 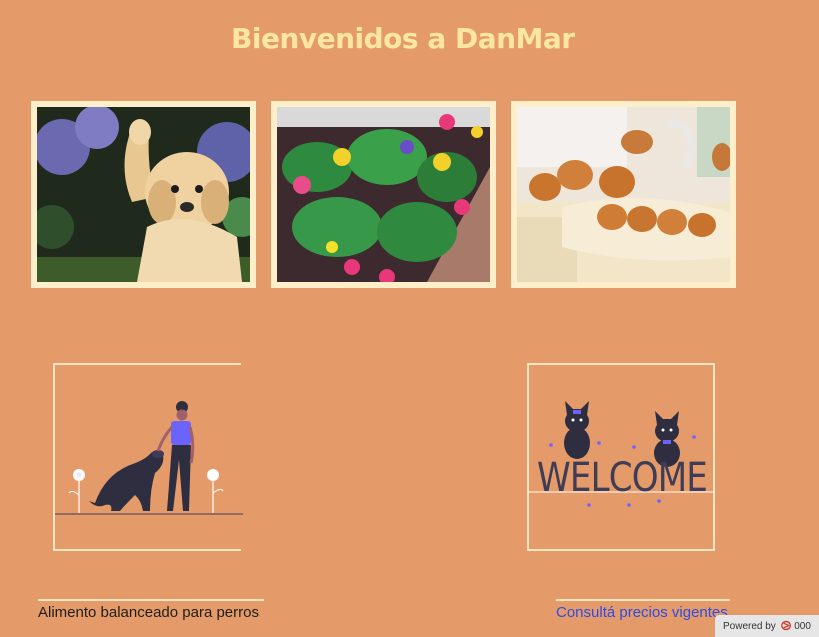 What do you see at coordinates (643, 600) in the screenshot?
I see `footer-divider-right` at bounding box center [643, 600].